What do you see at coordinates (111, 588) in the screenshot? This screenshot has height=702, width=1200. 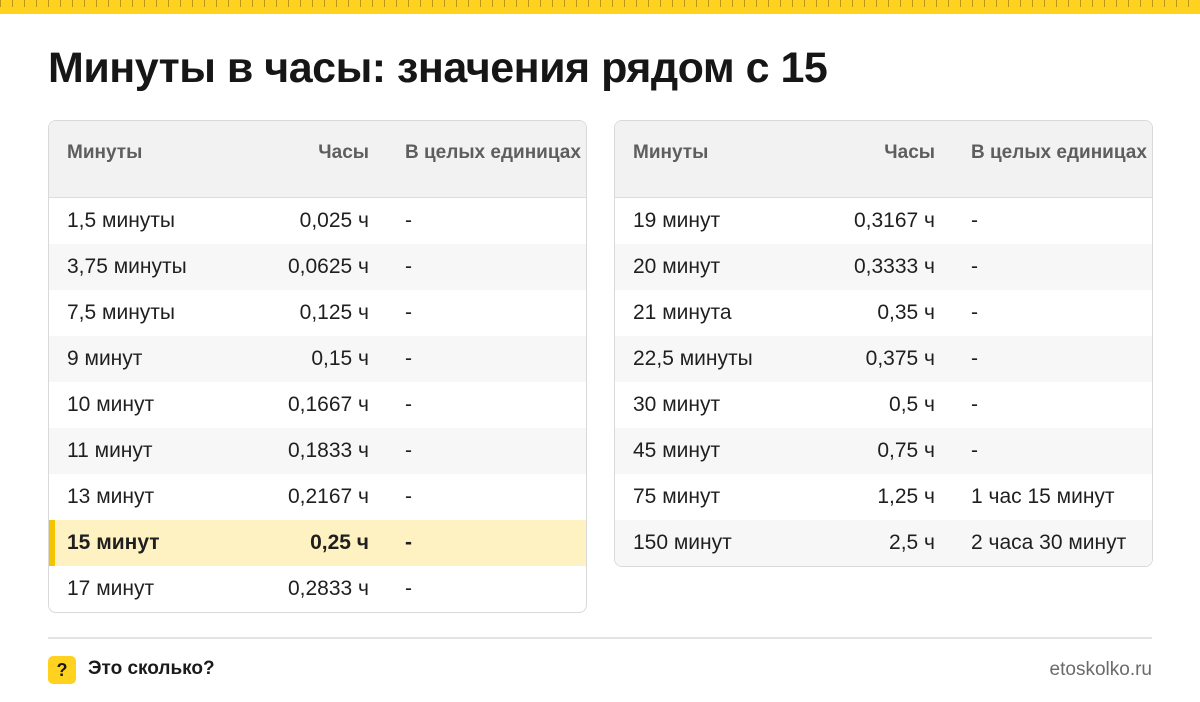 I see `cell-minutes: 17 минут` at bounding box center [111, 588].